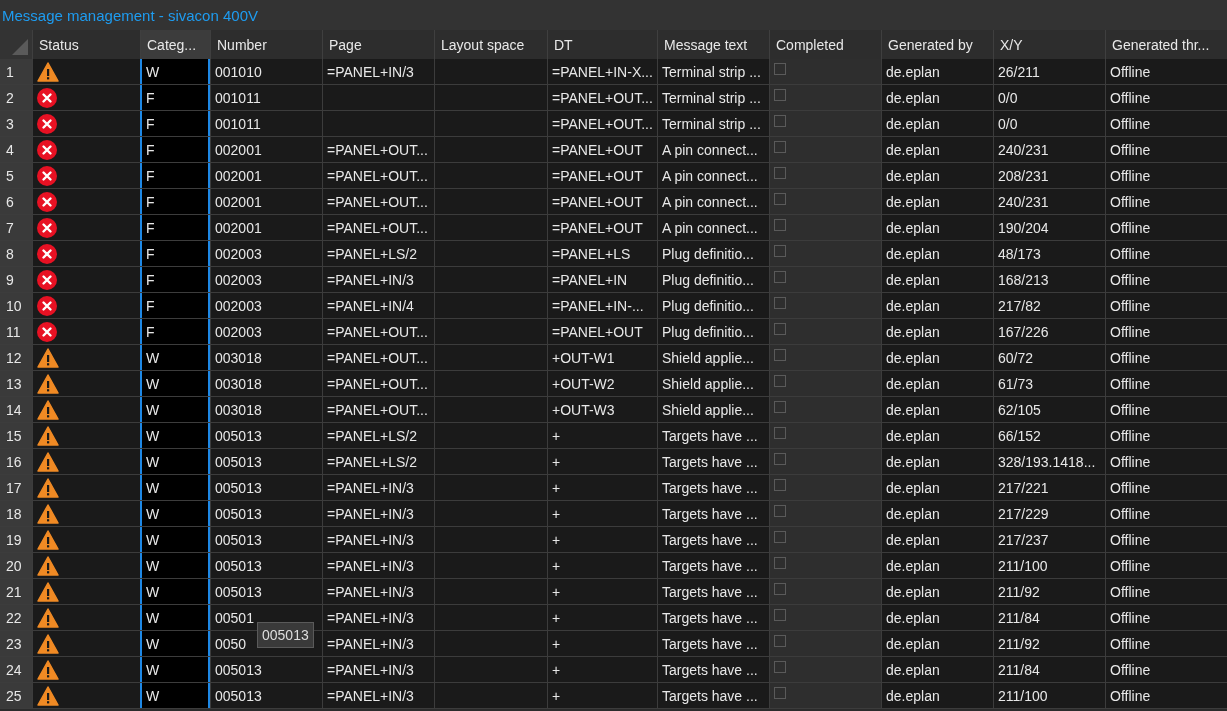 The width and height of the screenshot is (1227, 711). I want to click on row-number: 9, so click(16, 279).